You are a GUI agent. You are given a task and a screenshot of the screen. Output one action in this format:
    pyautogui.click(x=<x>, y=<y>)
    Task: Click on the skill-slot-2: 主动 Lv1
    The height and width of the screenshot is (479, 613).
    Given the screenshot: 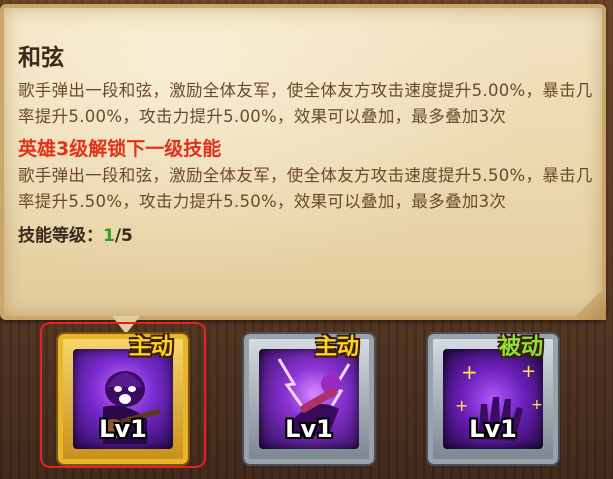 What is the action you would take?
    pyautogui.click(x=309, y=399)
    